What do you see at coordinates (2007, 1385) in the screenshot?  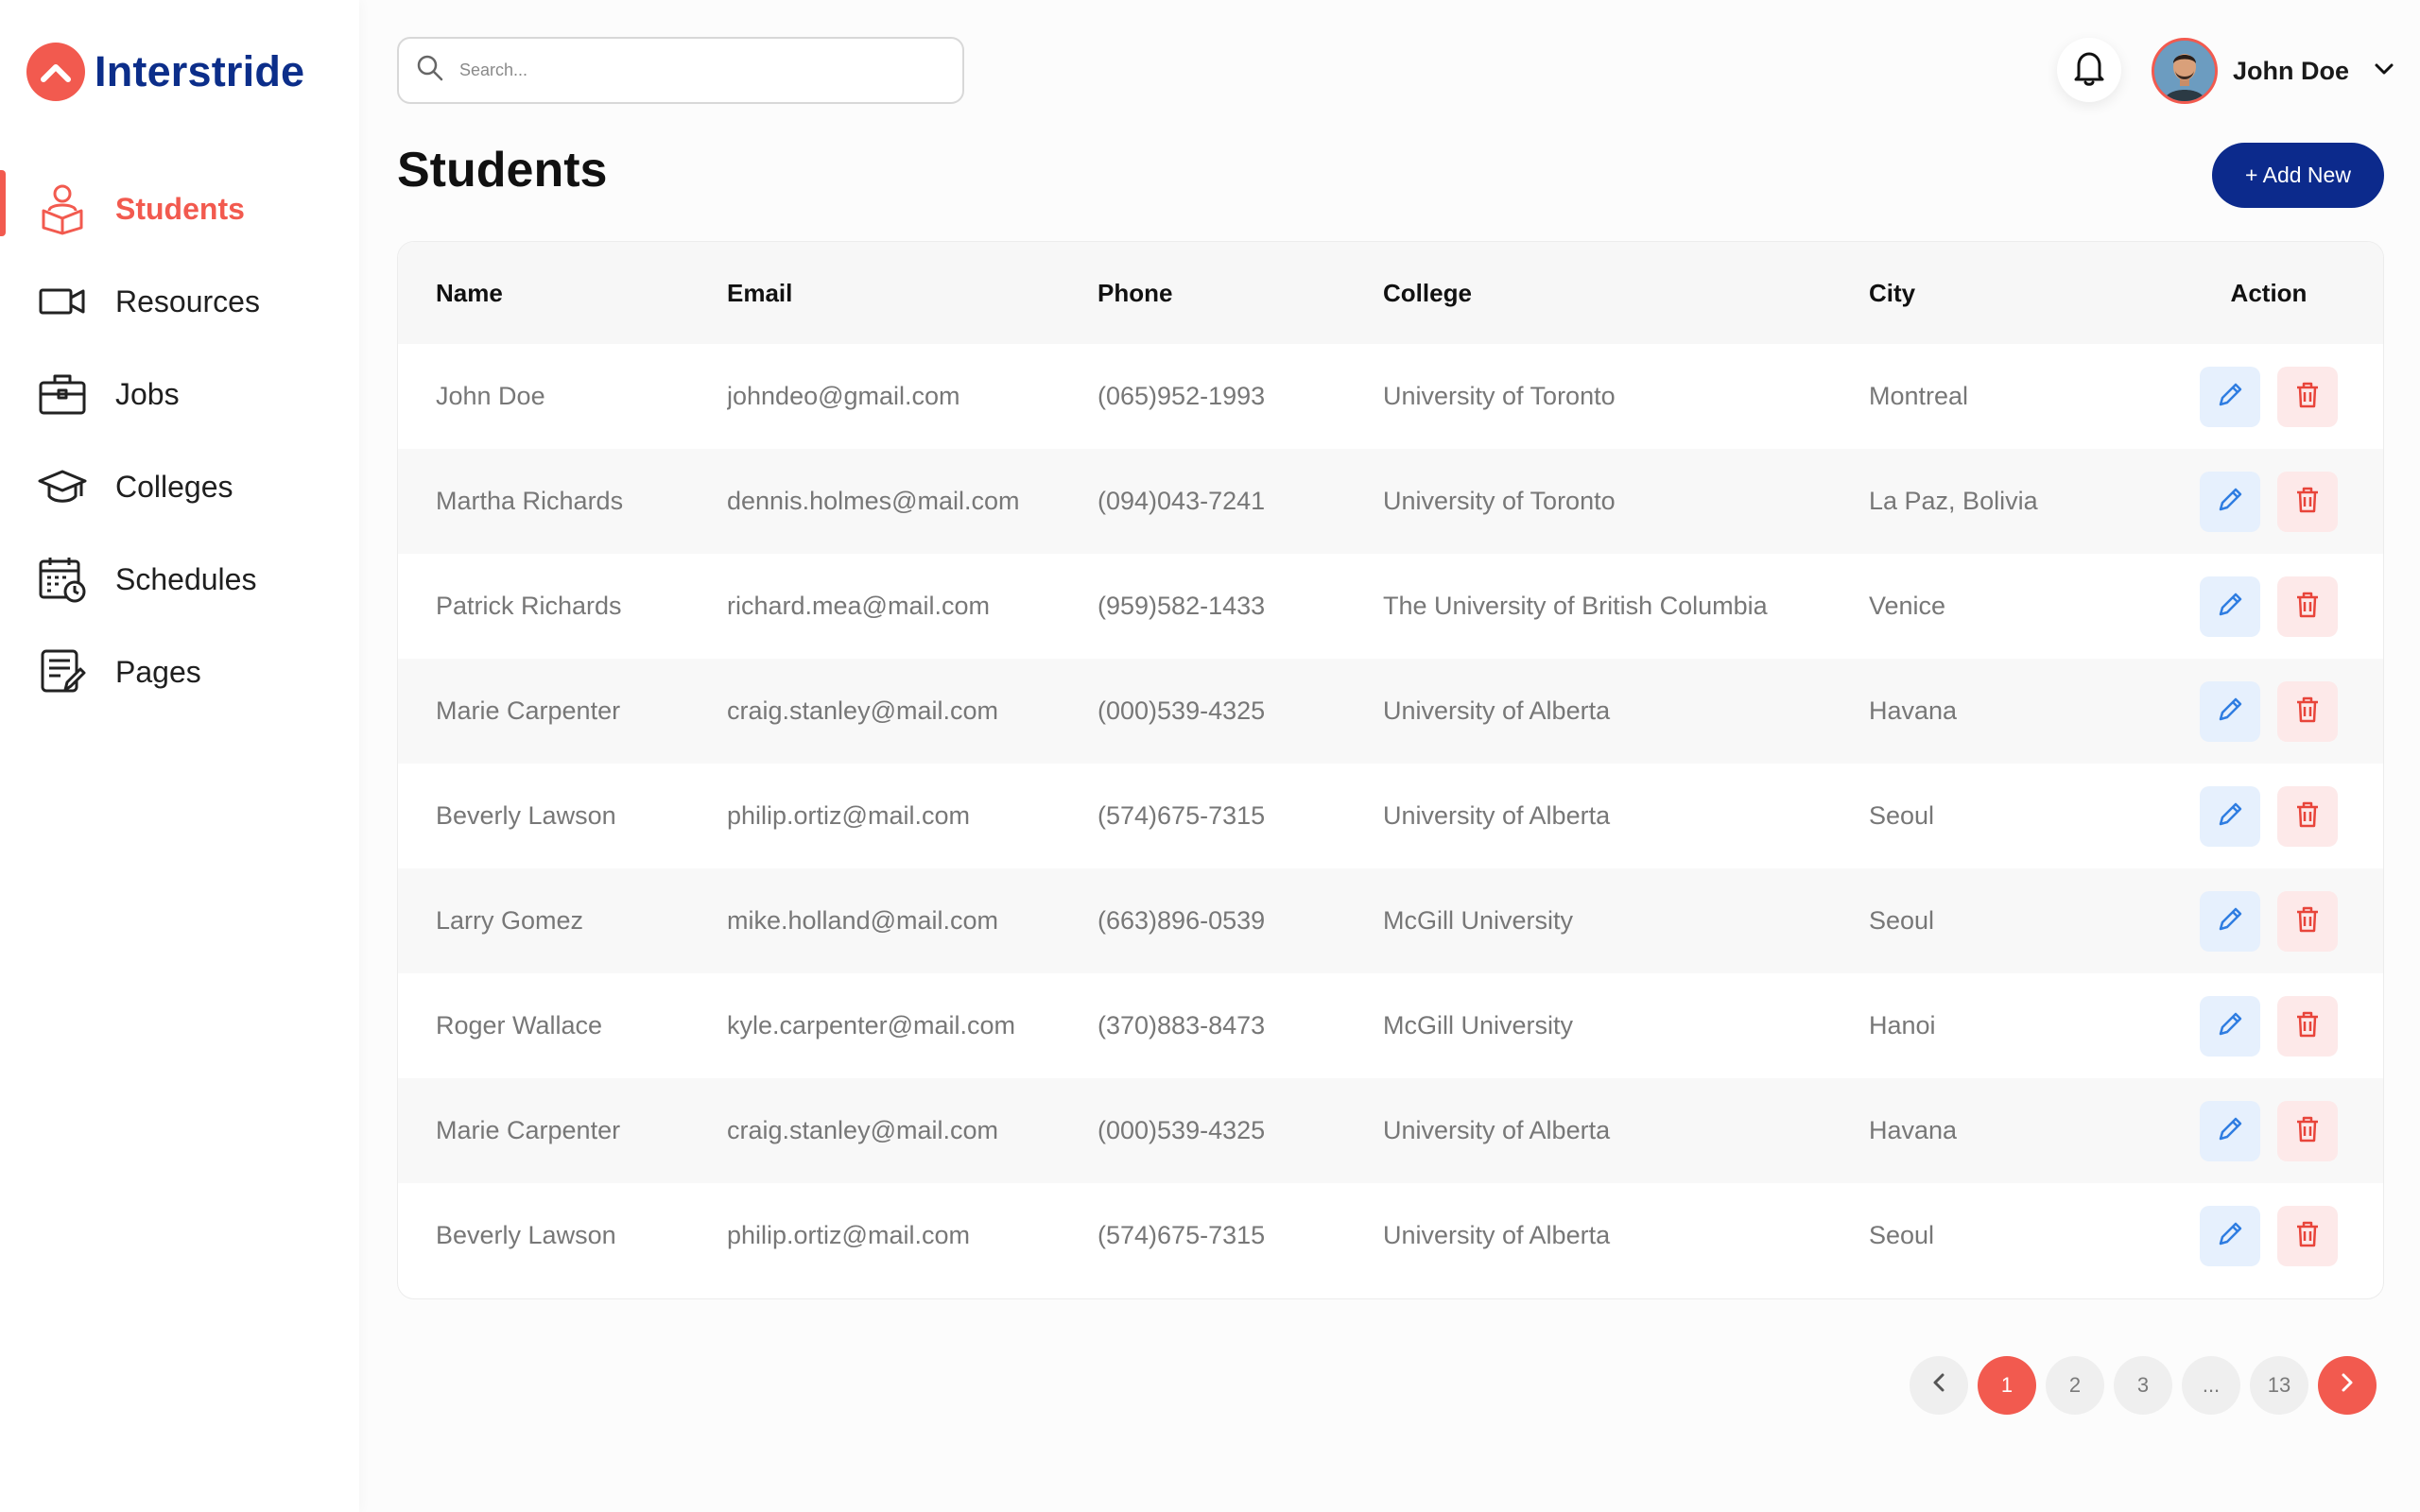 I see `page-button-1: 1` at bounding box center [2007, 1385].